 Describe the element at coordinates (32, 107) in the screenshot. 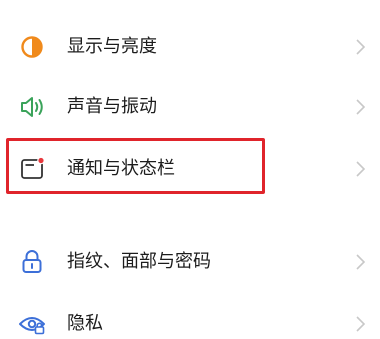

I see `speaker-icon` at that location.